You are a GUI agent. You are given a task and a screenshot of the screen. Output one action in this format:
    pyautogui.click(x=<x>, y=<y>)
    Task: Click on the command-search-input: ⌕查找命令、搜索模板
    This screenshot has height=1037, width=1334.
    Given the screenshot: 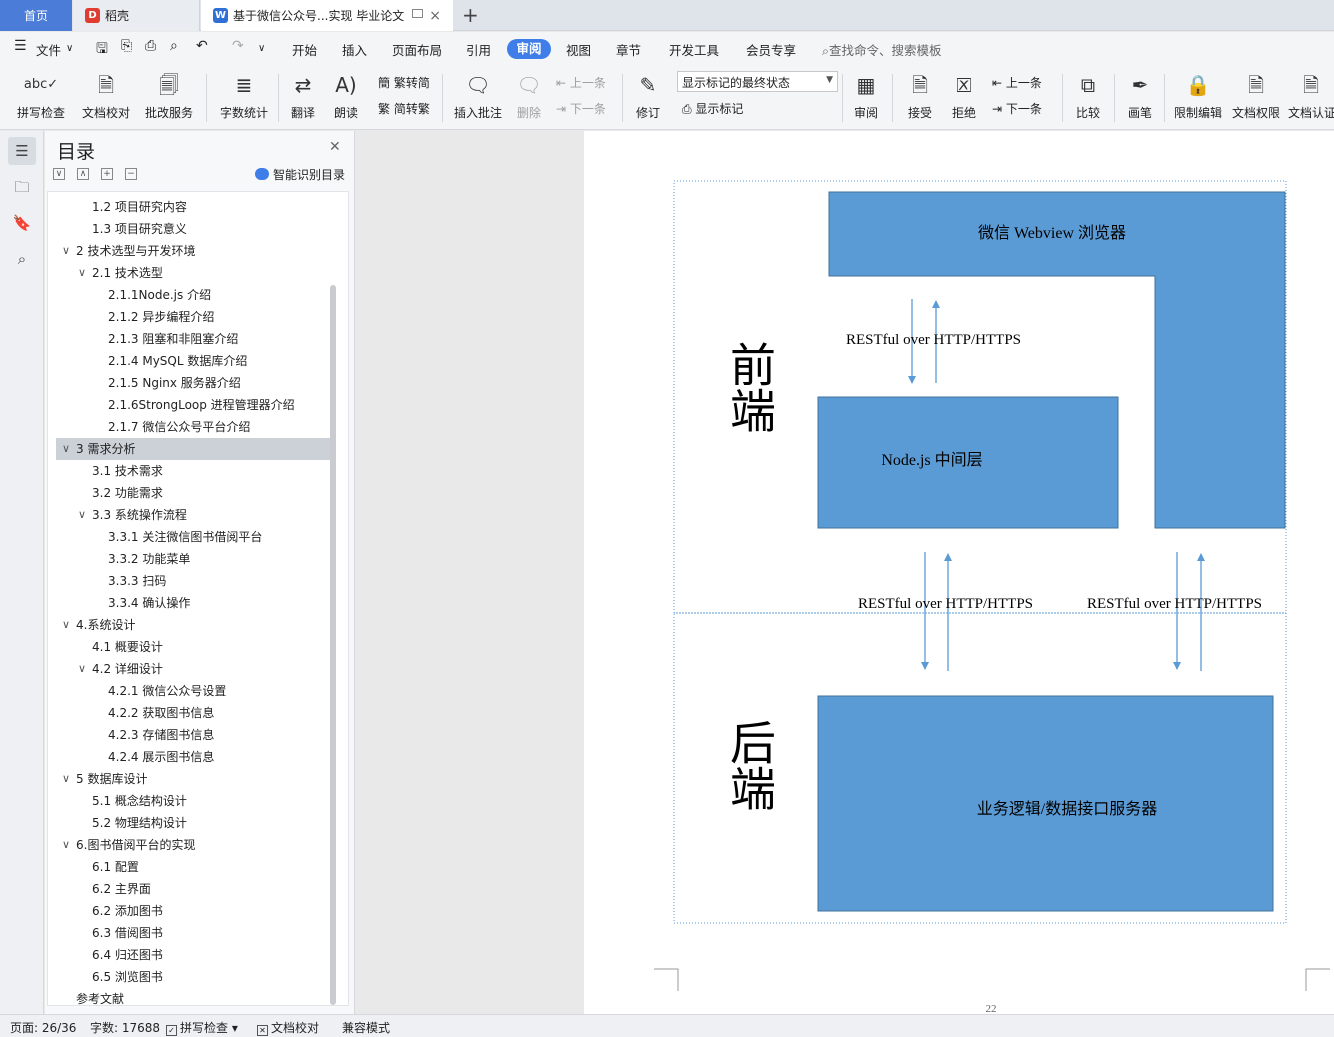 What is the action you would take?
    pyautogui.click(x=882, y=49)
    